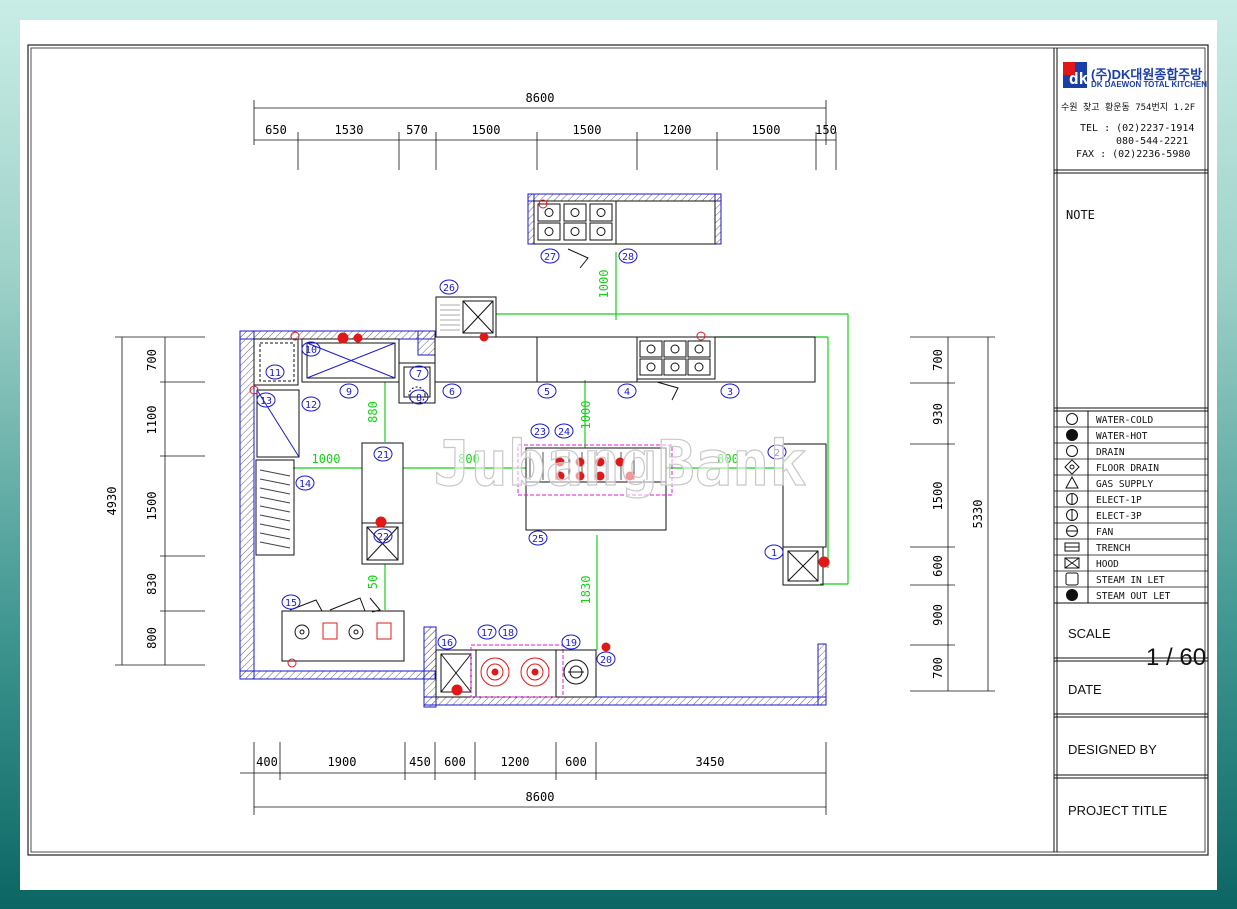 The width and height of the screenshot is (1237, 909). Describe the element at coordinates (1072, 467) in the screenshot. I see `floor-drain-icon` at that location.